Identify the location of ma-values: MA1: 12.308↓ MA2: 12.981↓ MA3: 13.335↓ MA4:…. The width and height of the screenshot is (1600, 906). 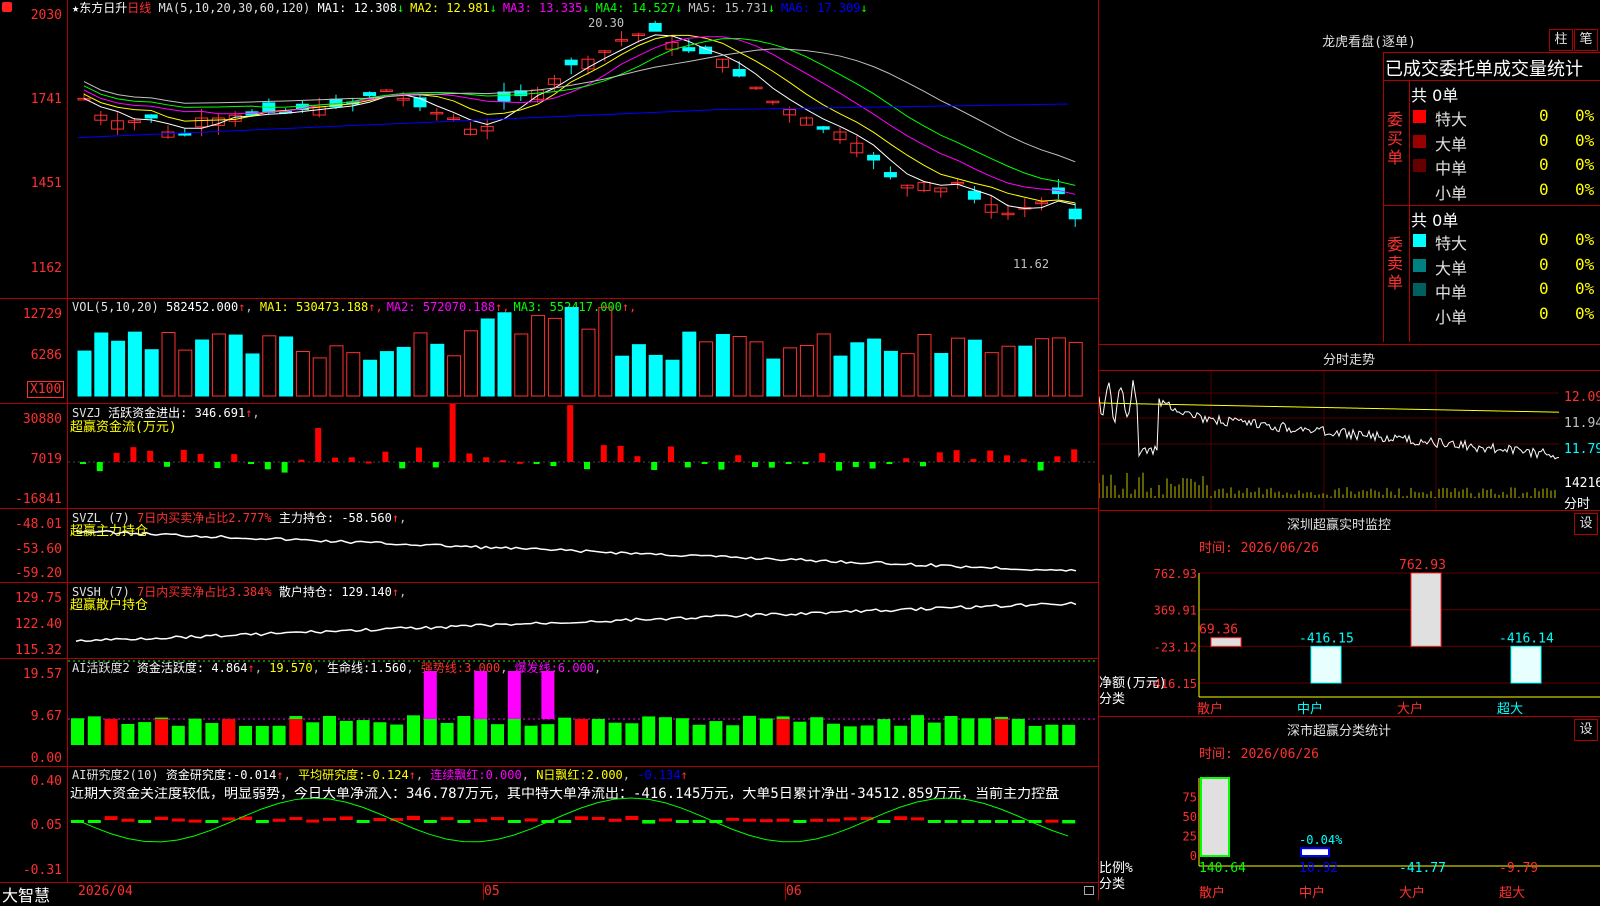
(595, 8).